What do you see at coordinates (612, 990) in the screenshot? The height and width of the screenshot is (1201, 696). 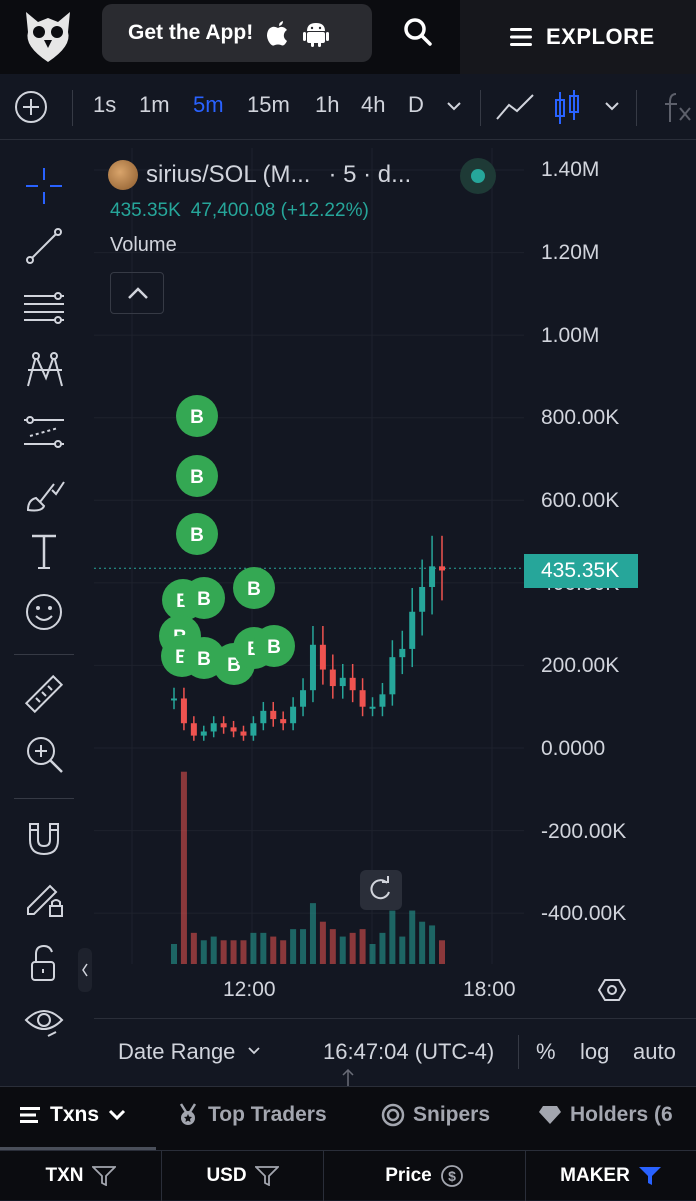 I see `chart-settings-icon` at bounding box center [612, 990].